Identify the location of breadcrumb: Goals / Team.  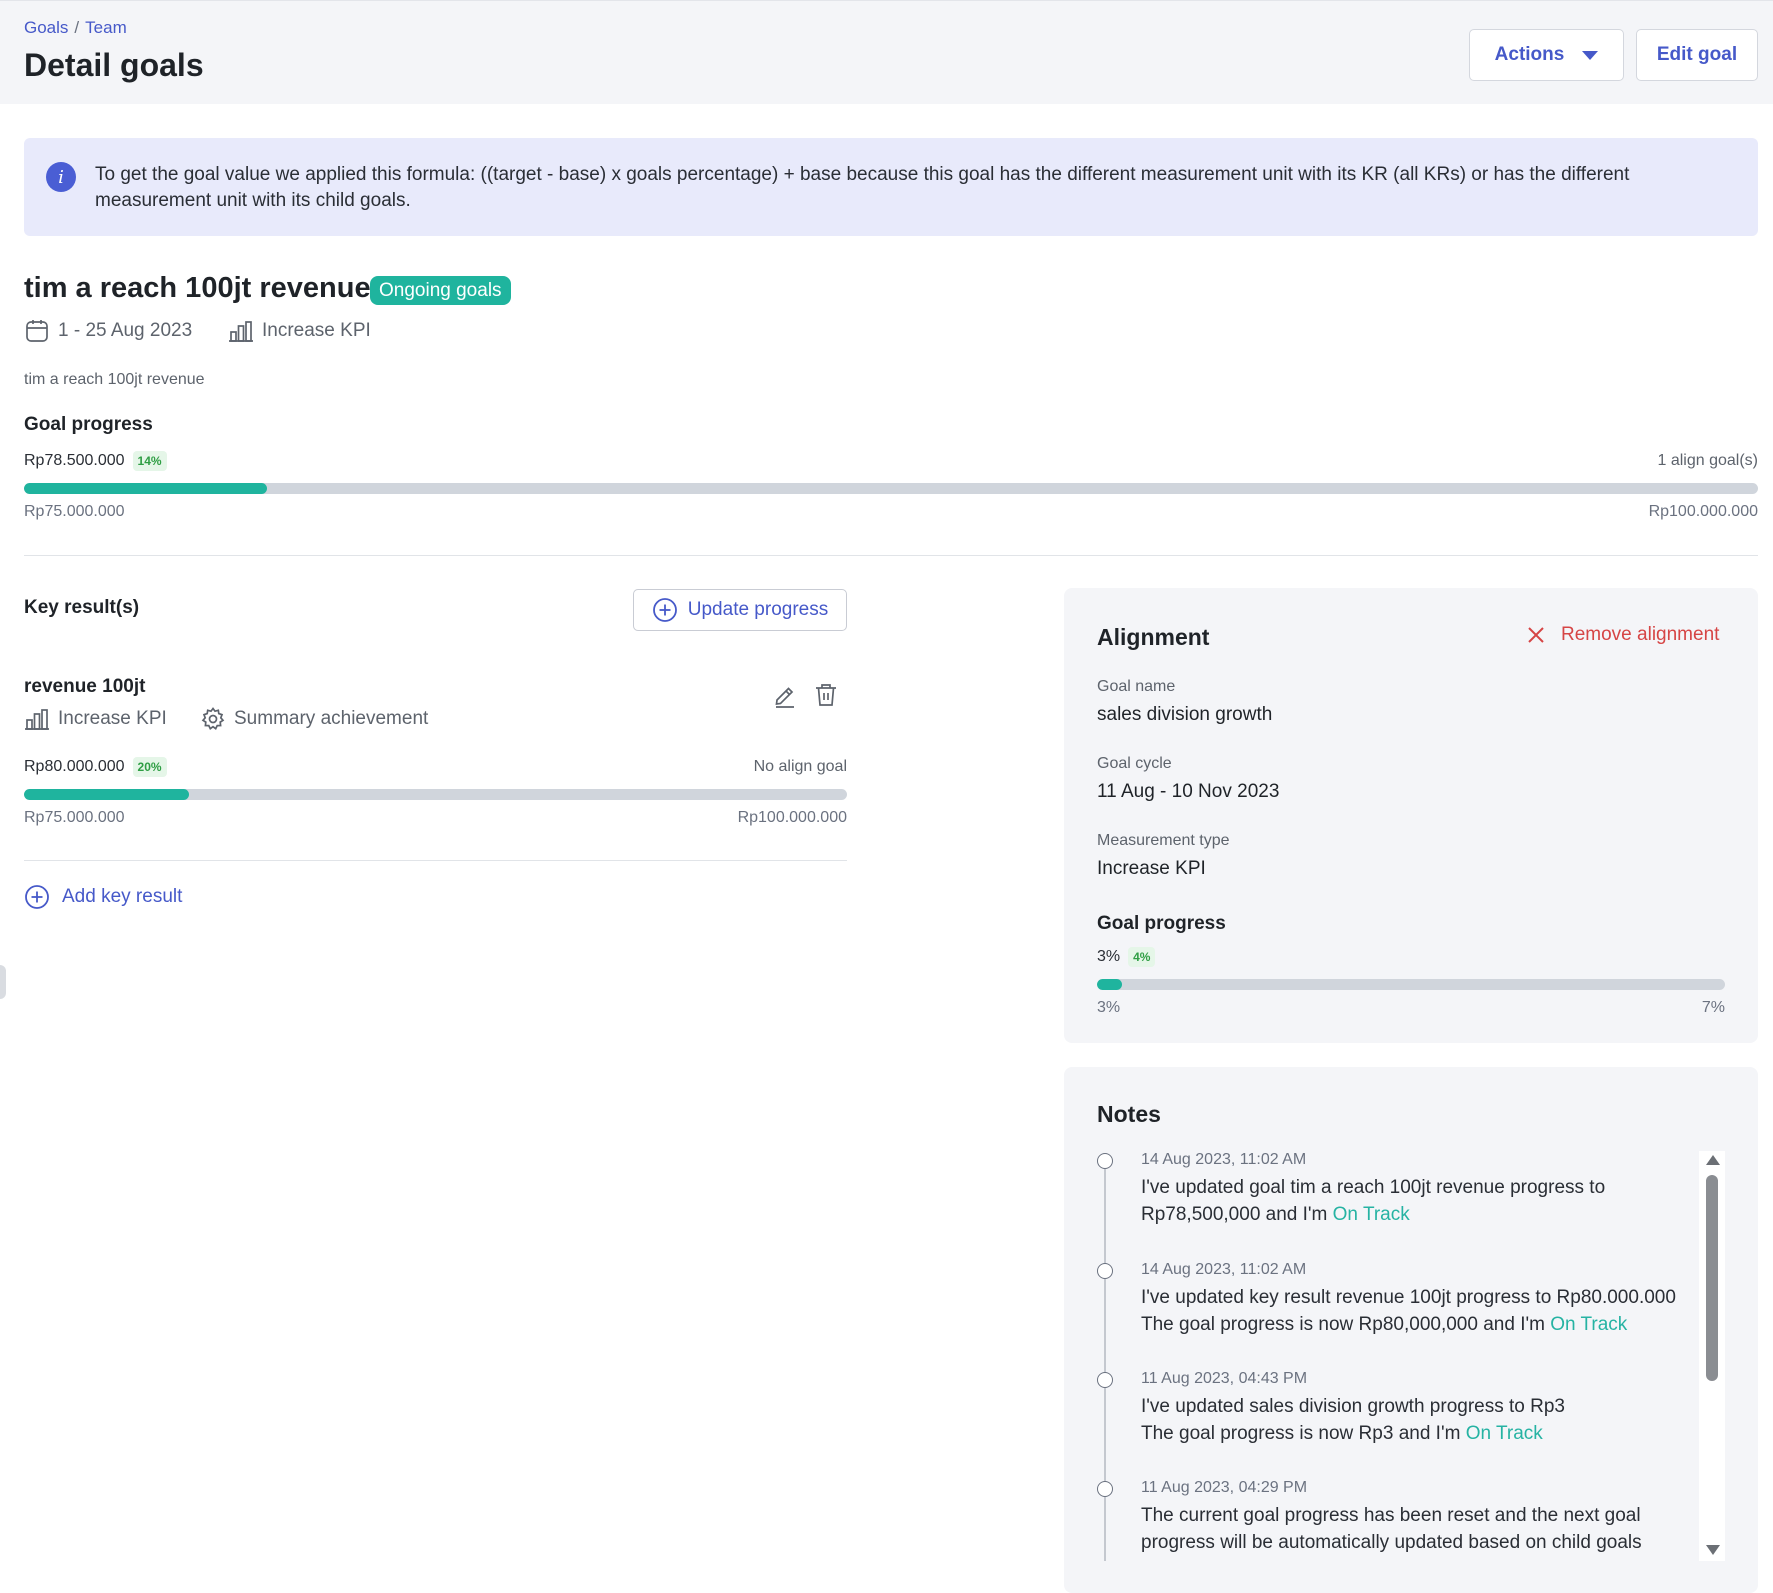
(75, 28).